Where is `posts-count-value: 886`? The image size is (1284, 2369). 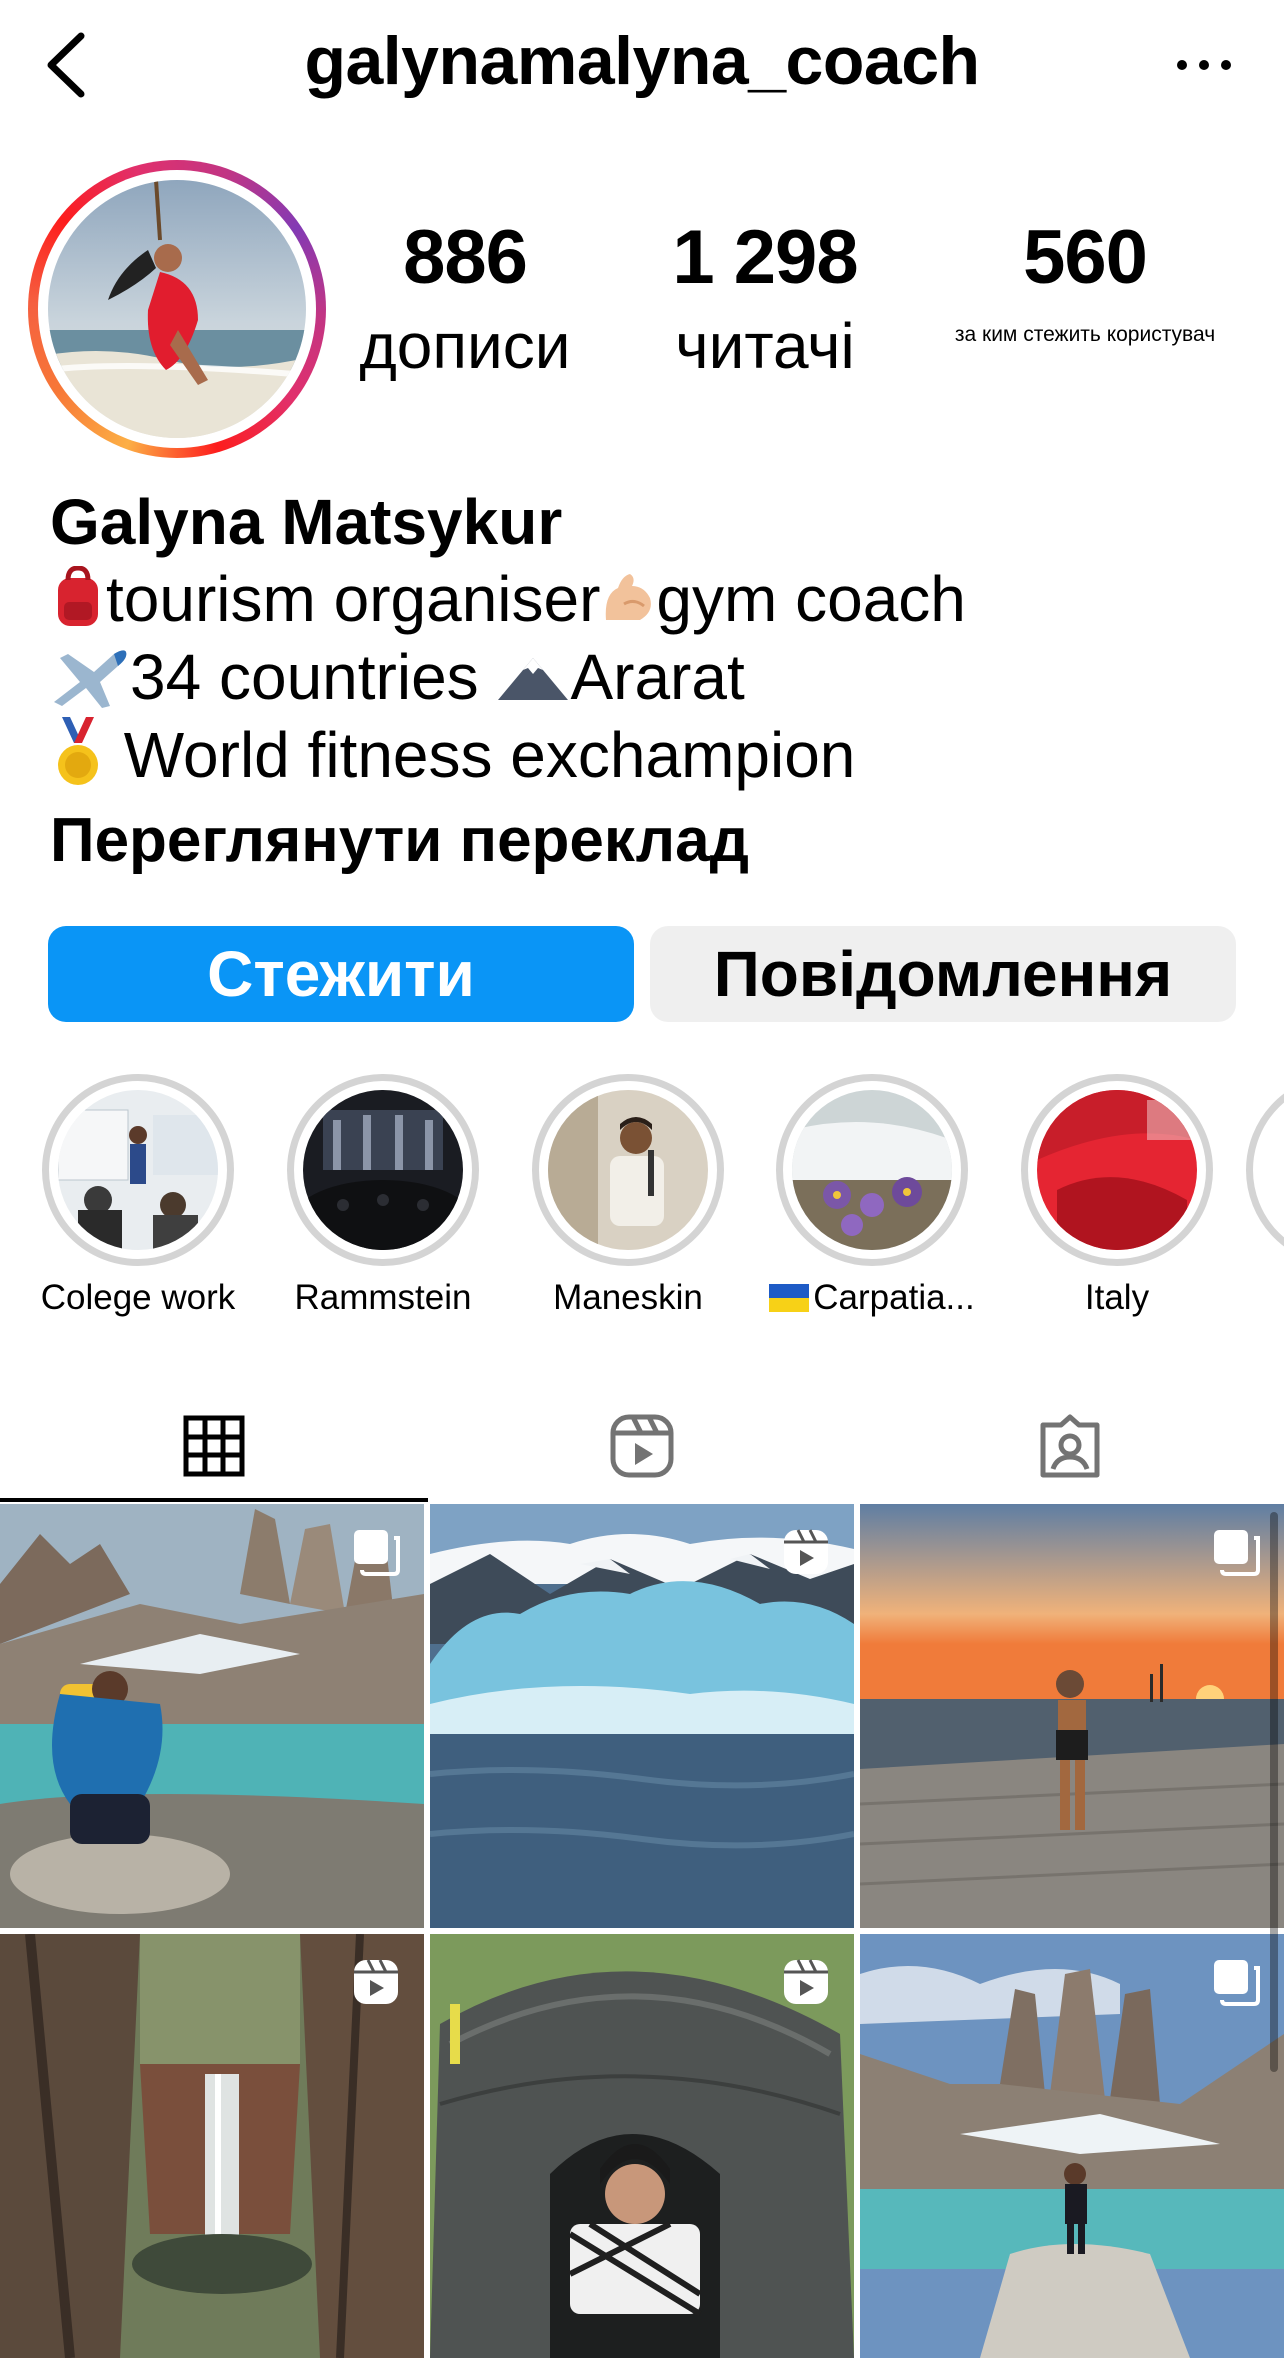 posts-count-value: 886 is located at coordinates (465, 257).